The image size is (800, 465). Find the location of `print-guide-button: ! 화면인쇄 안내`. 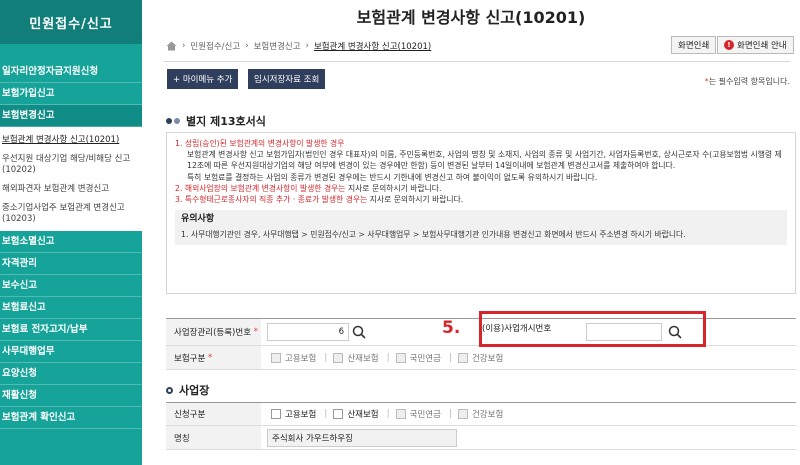

print-guide-button: ! 화면인쇄 안내 is located at coordinates (755, 45).